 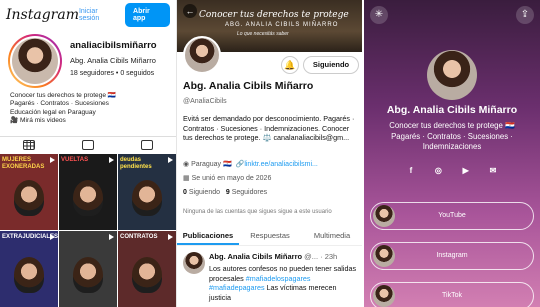 I want to click on following-button: Siguiendo, so click(x=331, y=65).